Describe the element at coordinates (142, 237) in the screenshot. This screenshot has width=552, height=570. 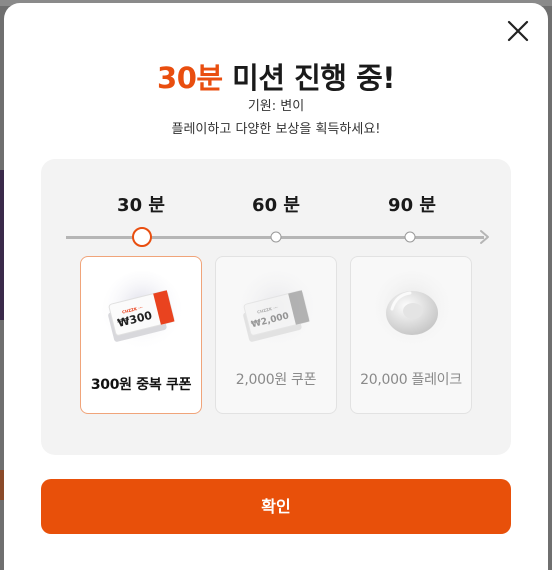
I see `timeline-dot-active` at that location.